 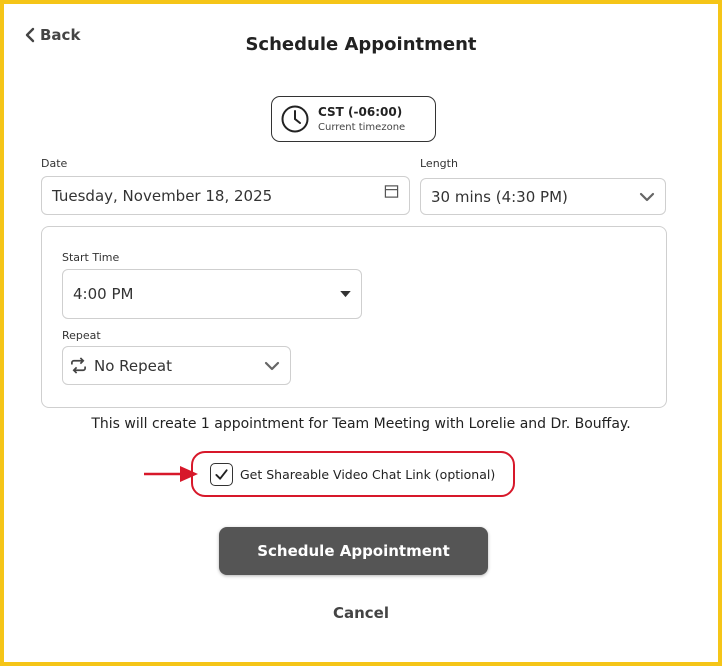 What do you see at coordinates (362, 127) in the screenshot?
I see `timezone-caption: Current timezone` at bounding box center [362, 127].